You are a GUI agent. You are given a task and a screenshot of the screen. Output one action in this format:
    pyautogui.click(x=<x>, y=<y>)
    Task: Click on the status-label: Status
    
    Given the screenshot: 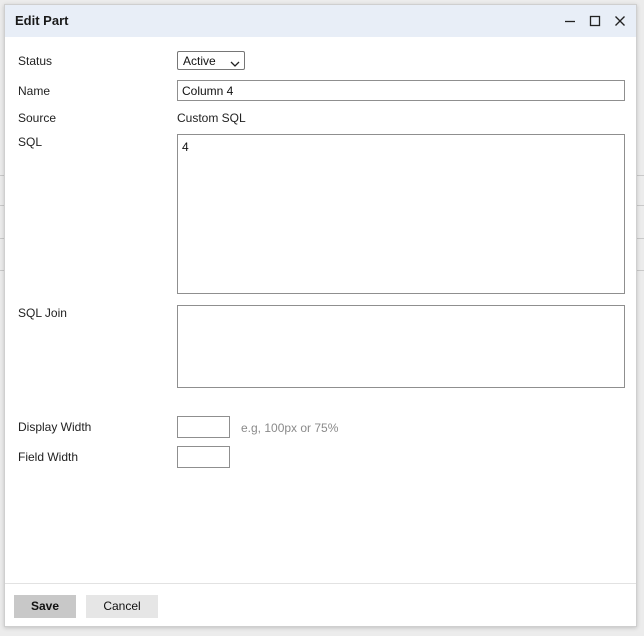 What is the action you would take?
    pyautogui.click(x=35, y=61)
    